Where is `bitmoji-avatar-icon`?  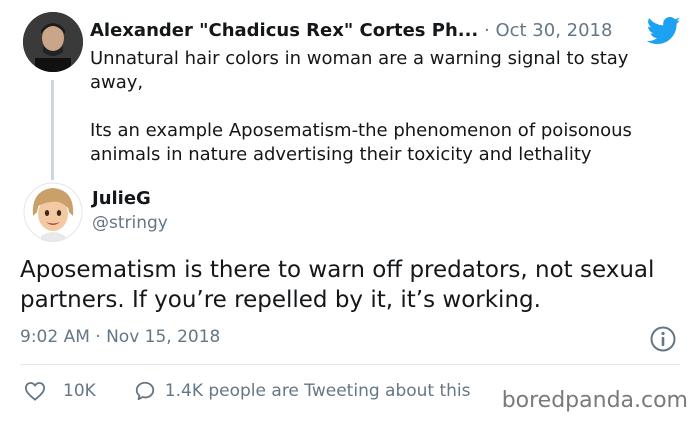
bitmoji-avatar-icon is located at coordinates (53, 212).